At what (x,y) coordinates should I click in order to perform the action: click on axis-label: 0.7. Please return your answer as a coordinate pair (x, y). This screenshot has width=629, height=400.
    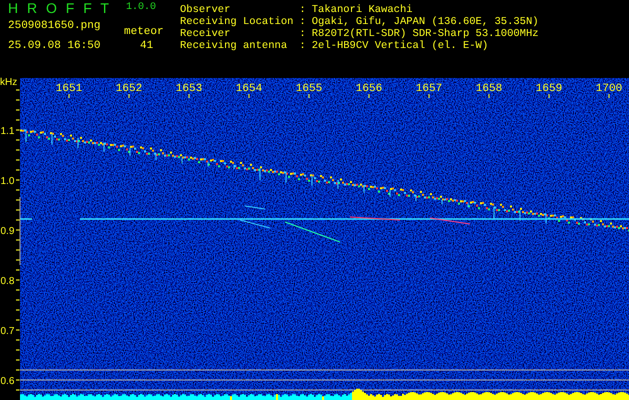
    Looking at the image, I should click on (7, 331).